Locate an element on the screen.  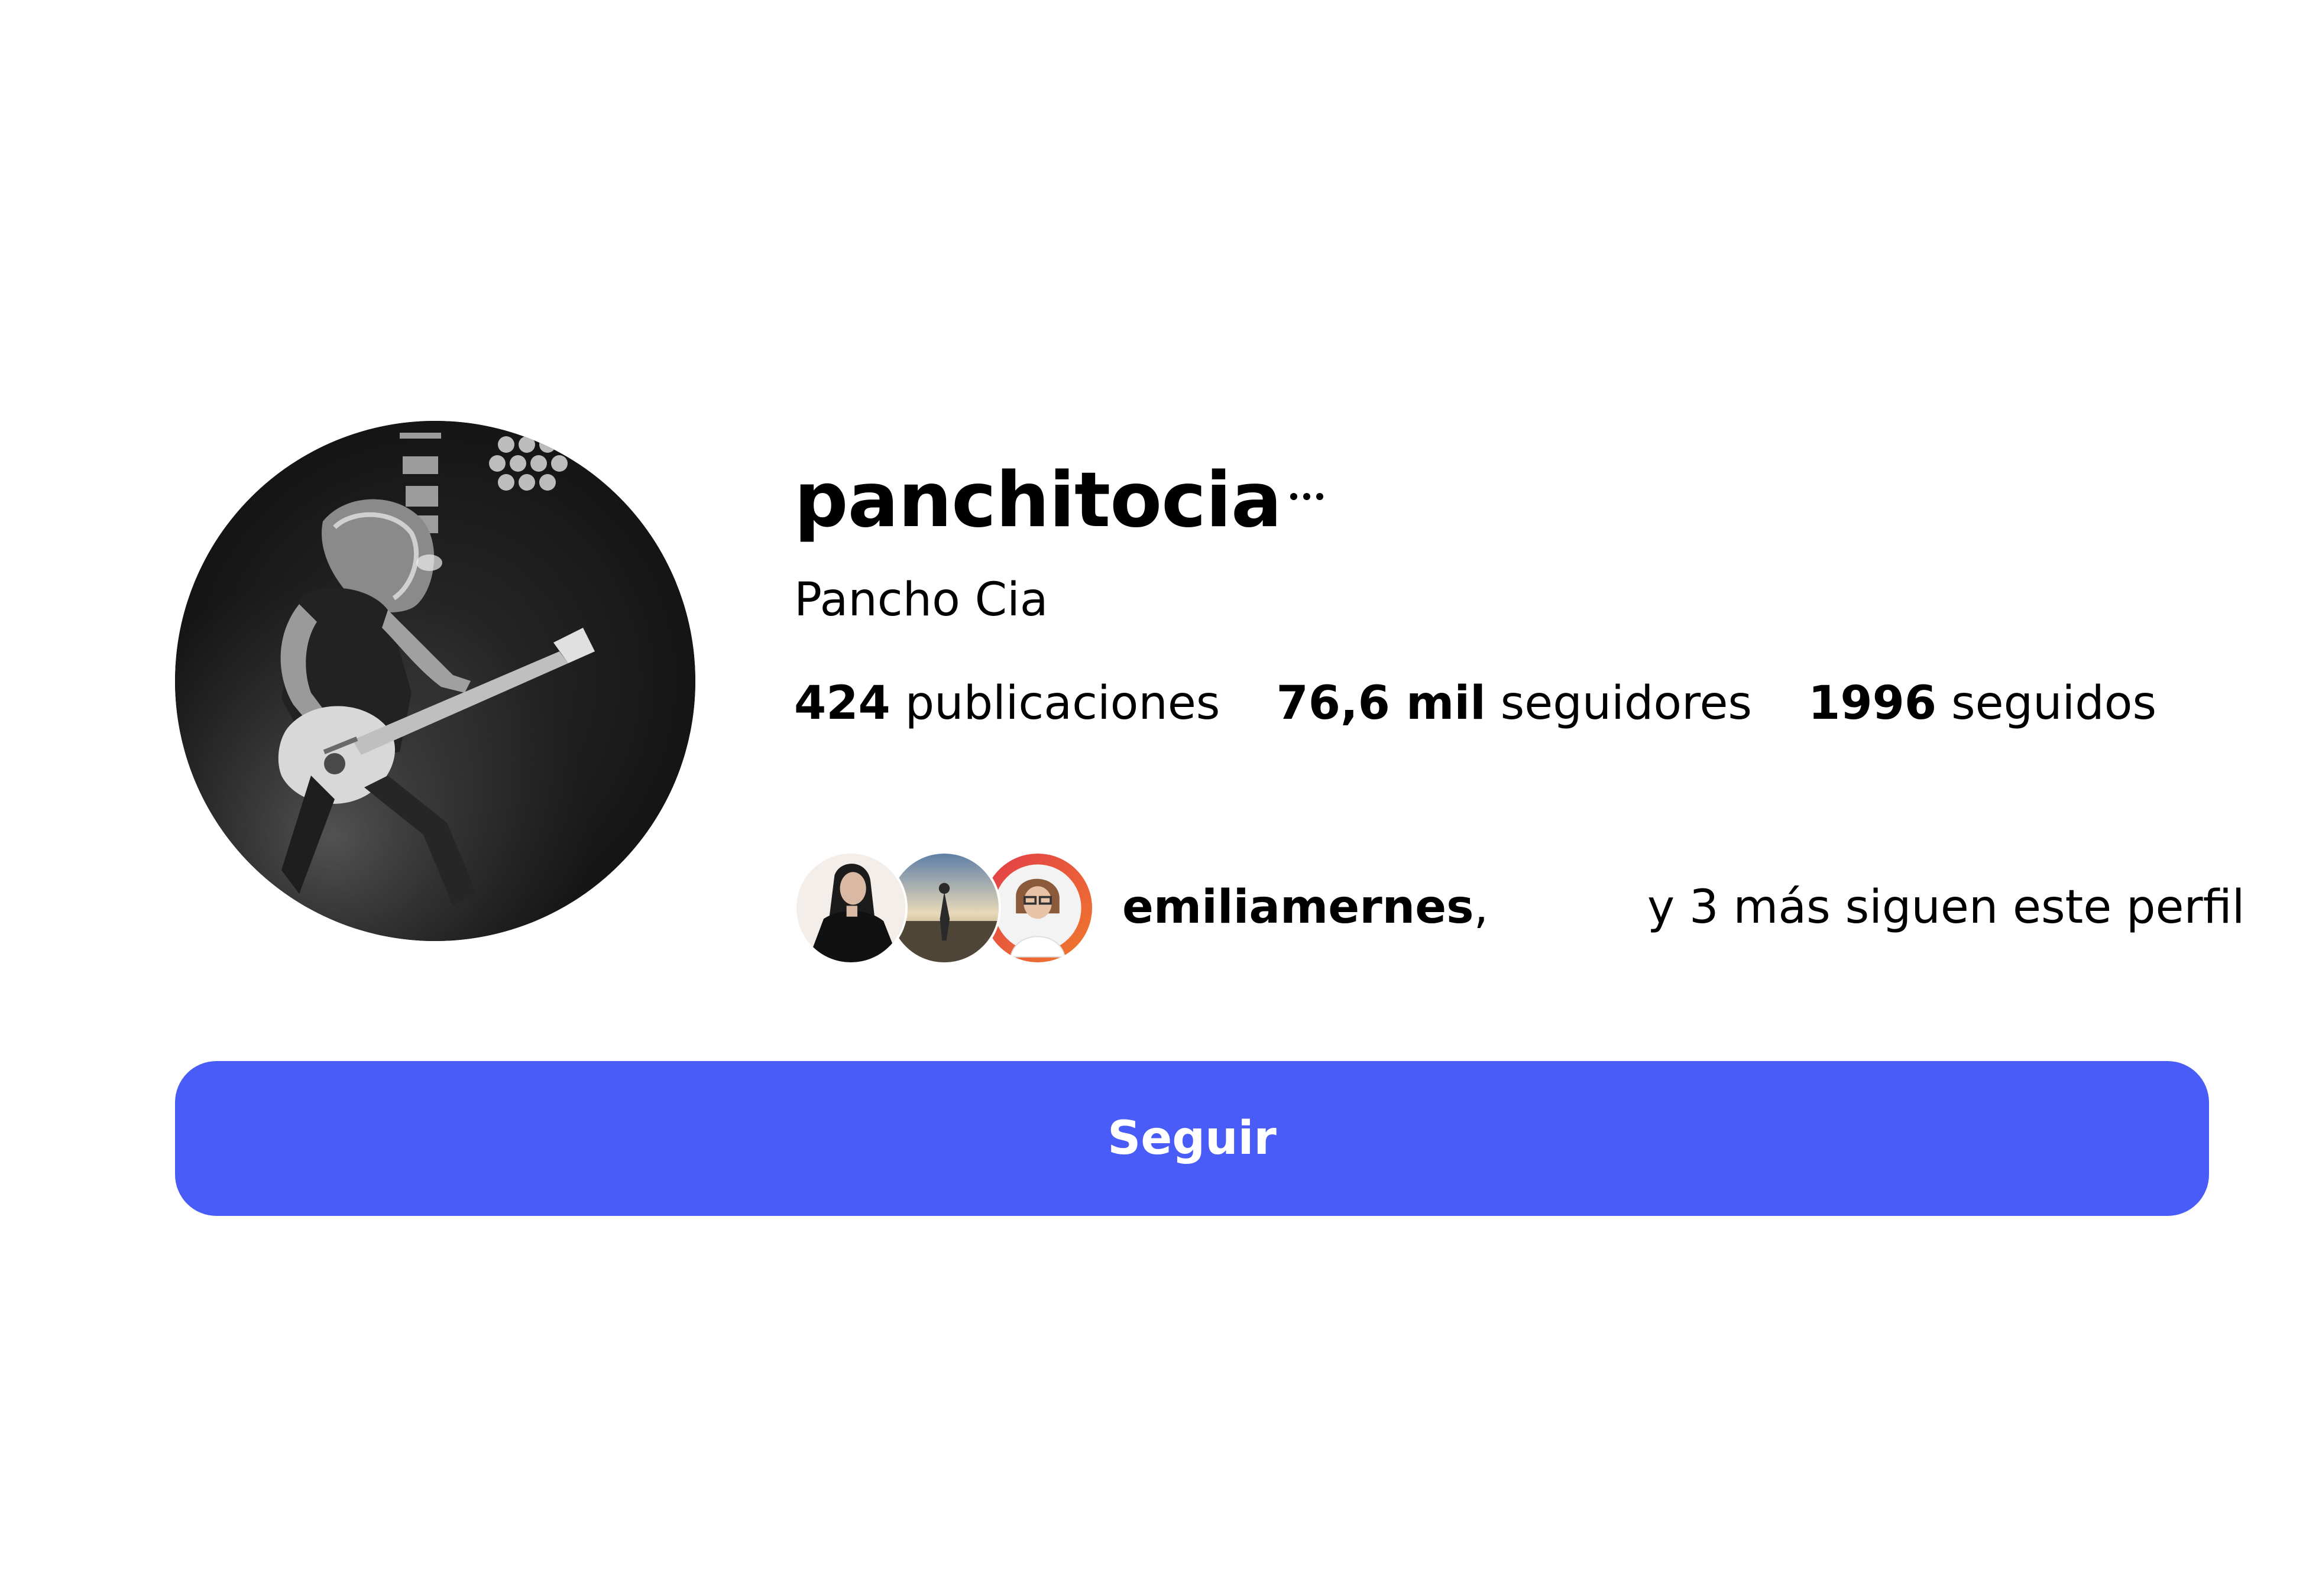
guitarist-photo is located at coordinates (435, 681).